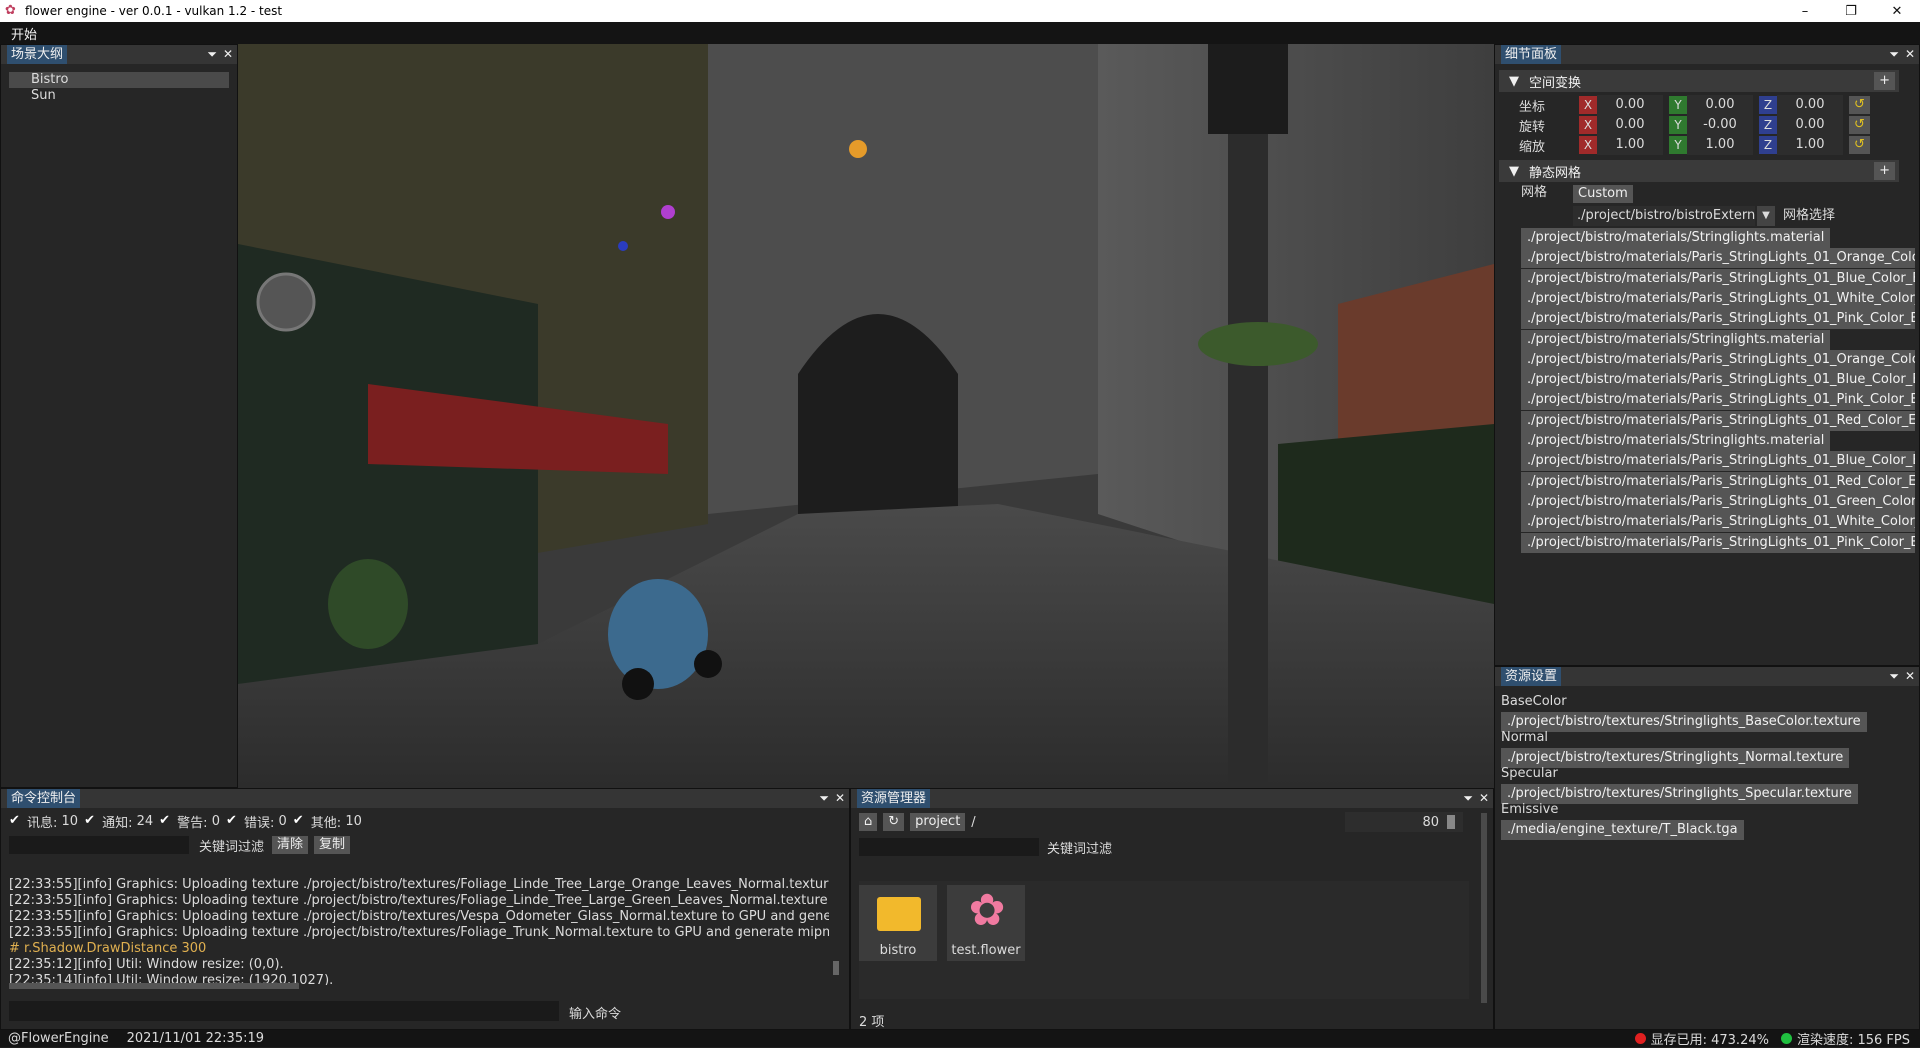 The width and height of the screenshot is (1920, 1048). I want to click on log-filter-checkbox: ✔ 警告: 0, so click(189, 821).